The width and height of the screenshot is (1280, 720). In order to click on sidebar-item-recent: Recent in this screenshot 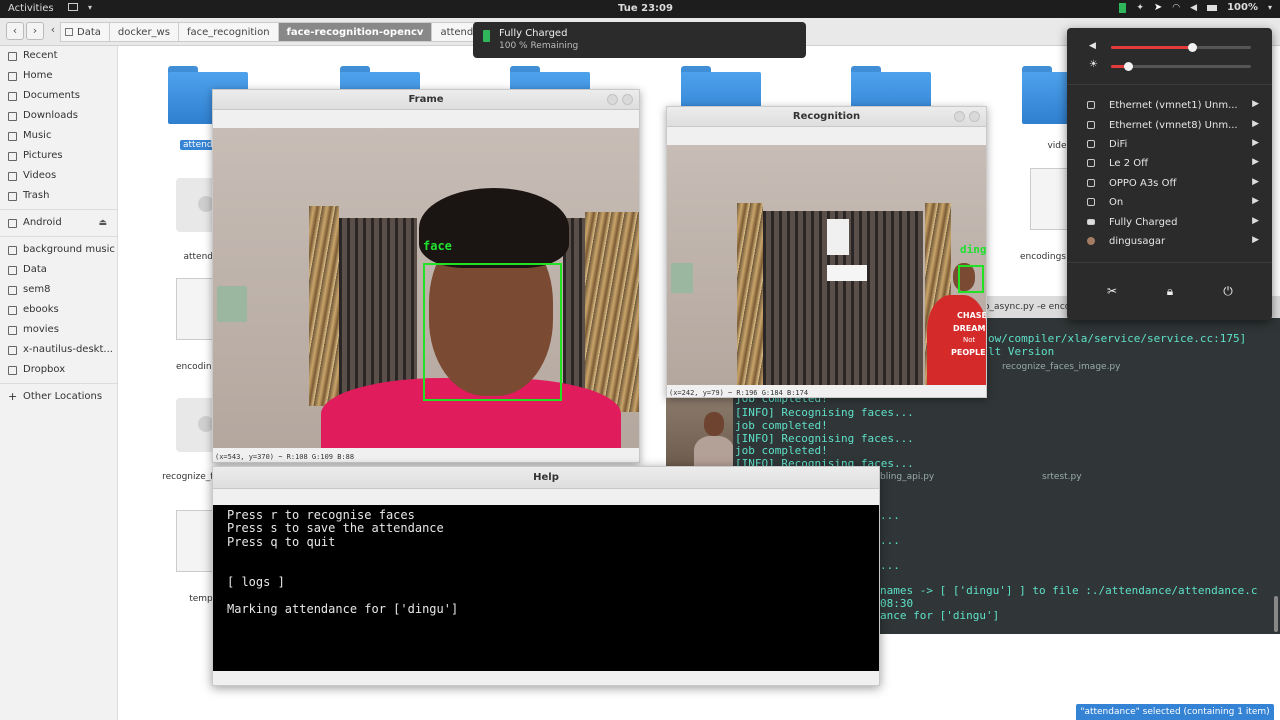, I will do `click(58, 56)`.